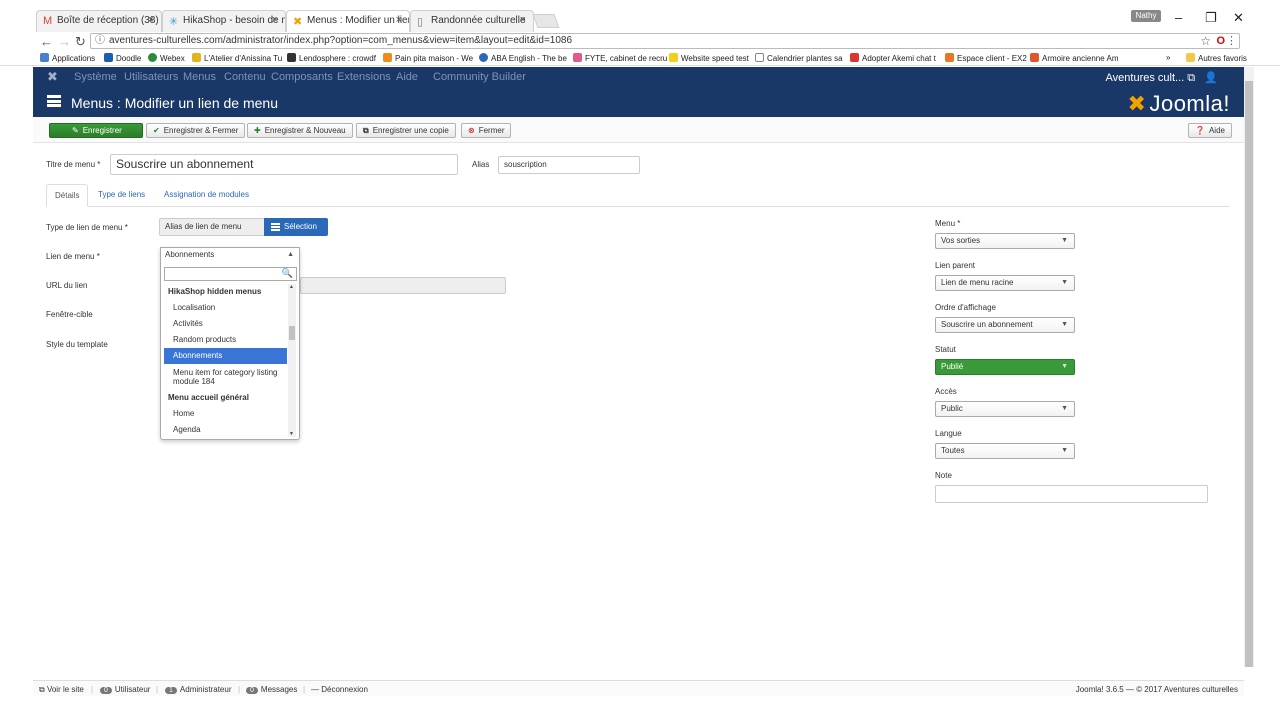  What do you see at coordinates (80, 42) in the screenshot?
I see `reload-icon: ↻` at bounding box center [80, 42].